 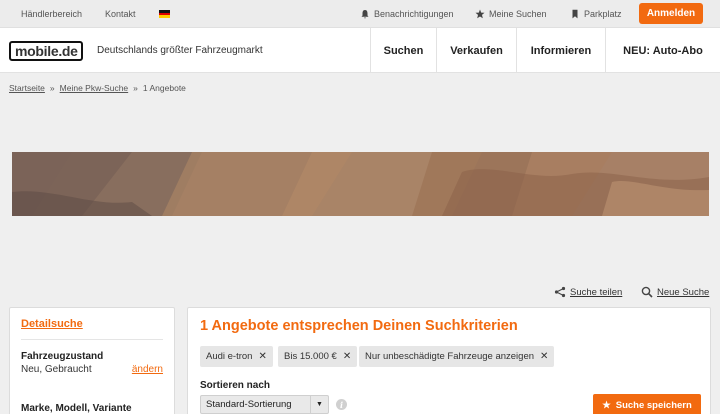 I want to click on share-icon, so click(x=560, y=292).